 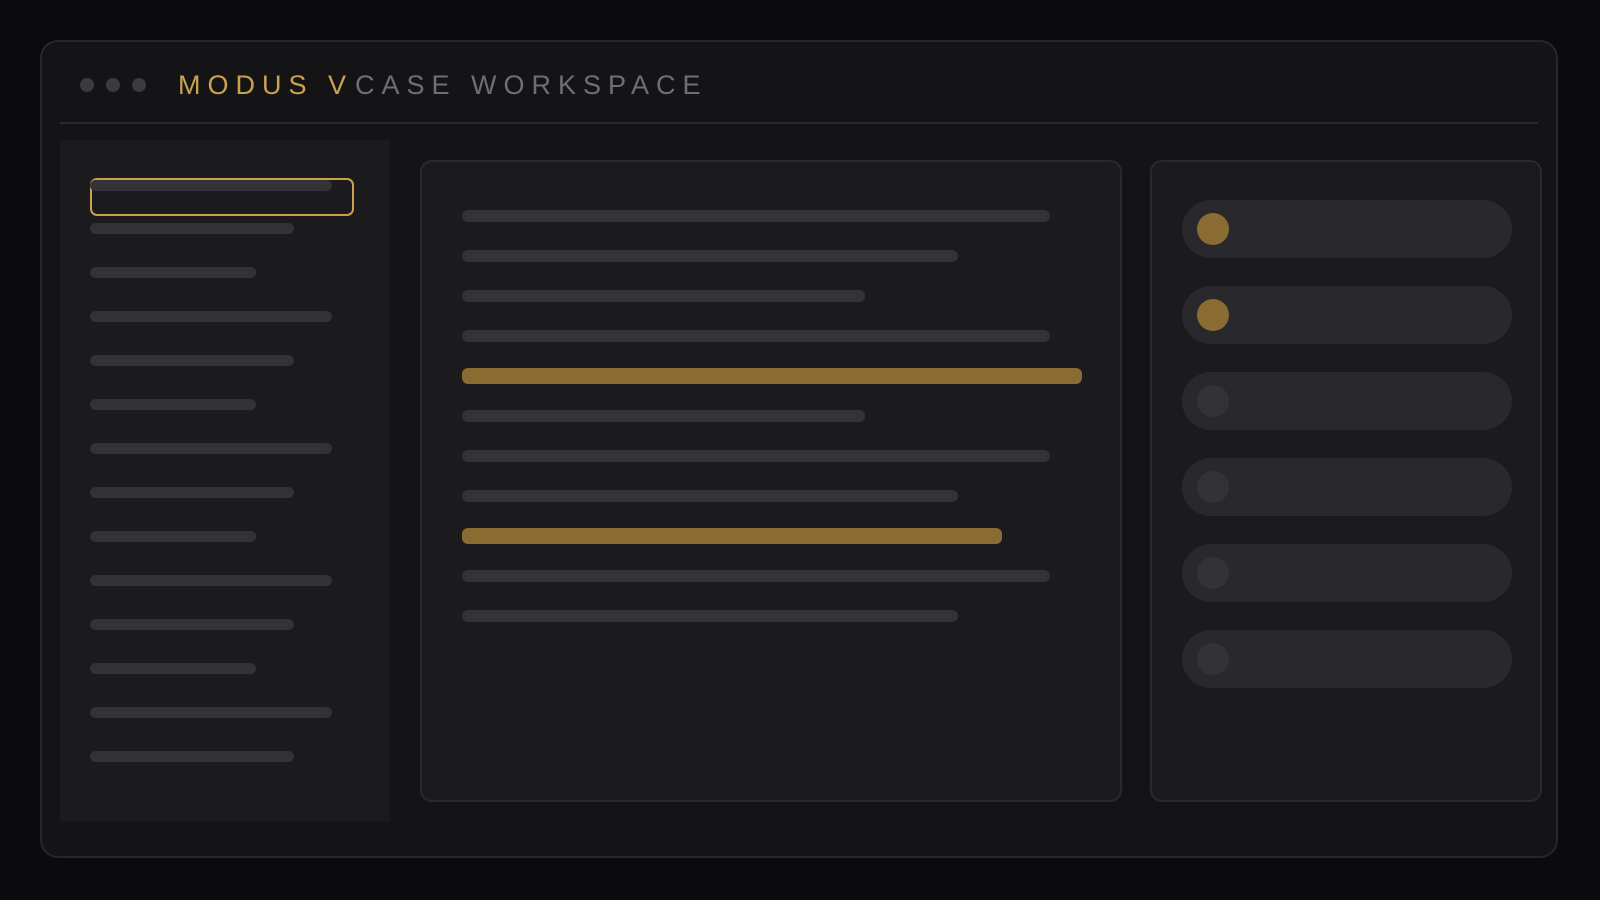 I want to click on window-controls, so click(x=113, y=85).